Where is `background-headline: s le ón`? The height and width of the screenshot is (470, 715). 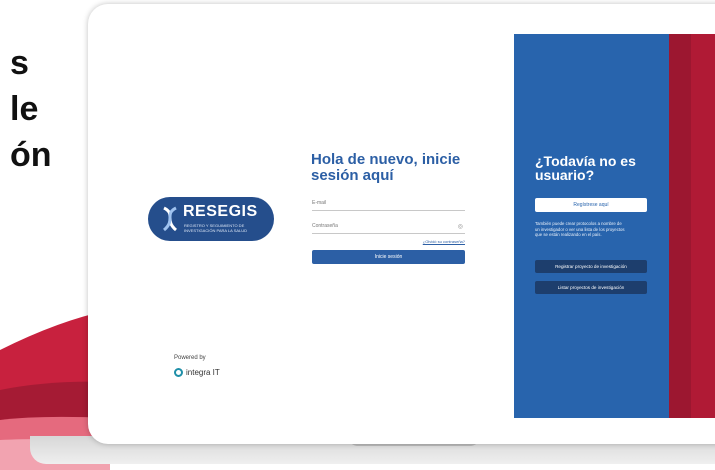 background-headline: s le ón is located at coordinates (26, 109).